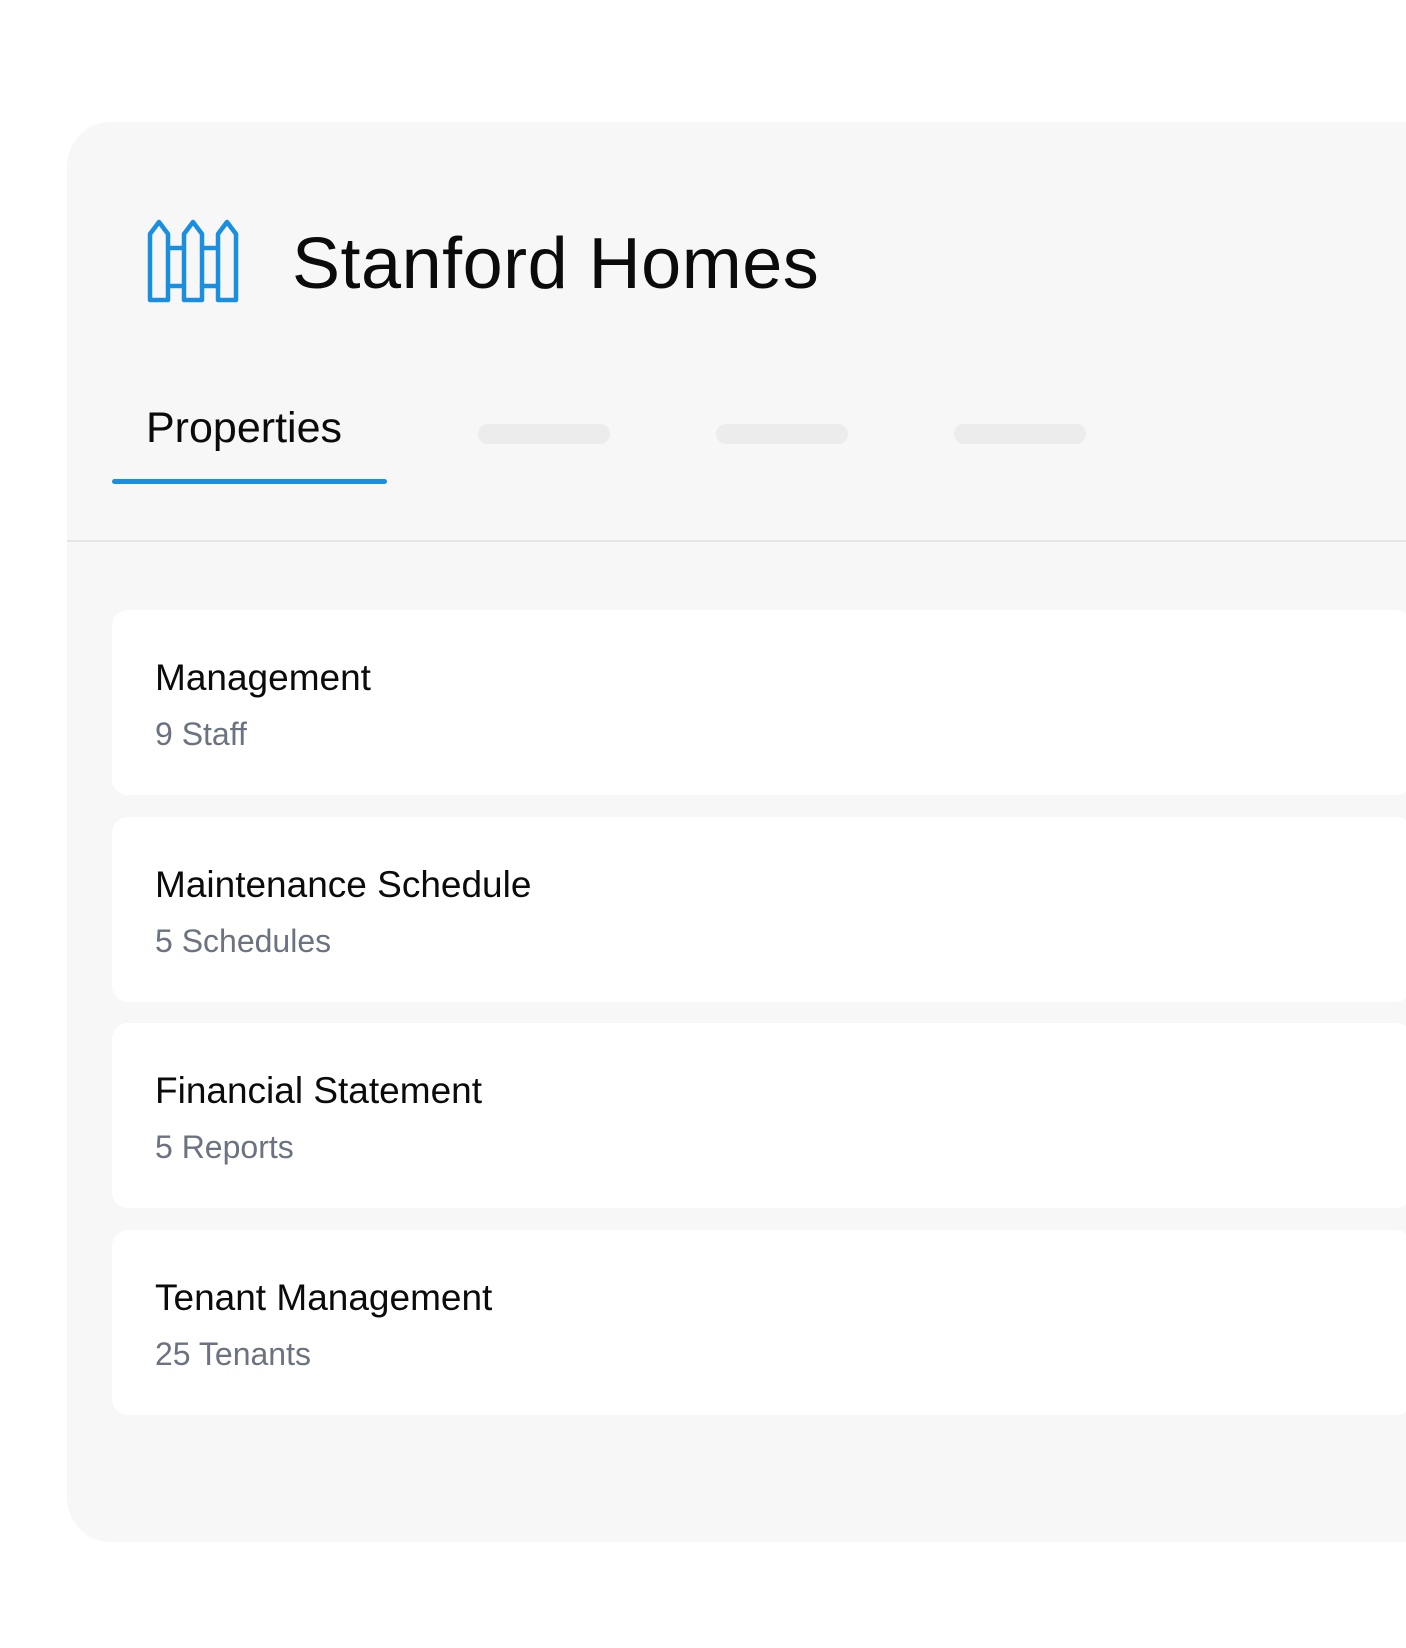 This screenshot has width=1406, height=1648. What do you see at coordinates (759, 909) in the screenshot?
I see `list-item-maintenance-schedule: Maintenance Schedule 5 Schedules` at bounding box center [759, 909].